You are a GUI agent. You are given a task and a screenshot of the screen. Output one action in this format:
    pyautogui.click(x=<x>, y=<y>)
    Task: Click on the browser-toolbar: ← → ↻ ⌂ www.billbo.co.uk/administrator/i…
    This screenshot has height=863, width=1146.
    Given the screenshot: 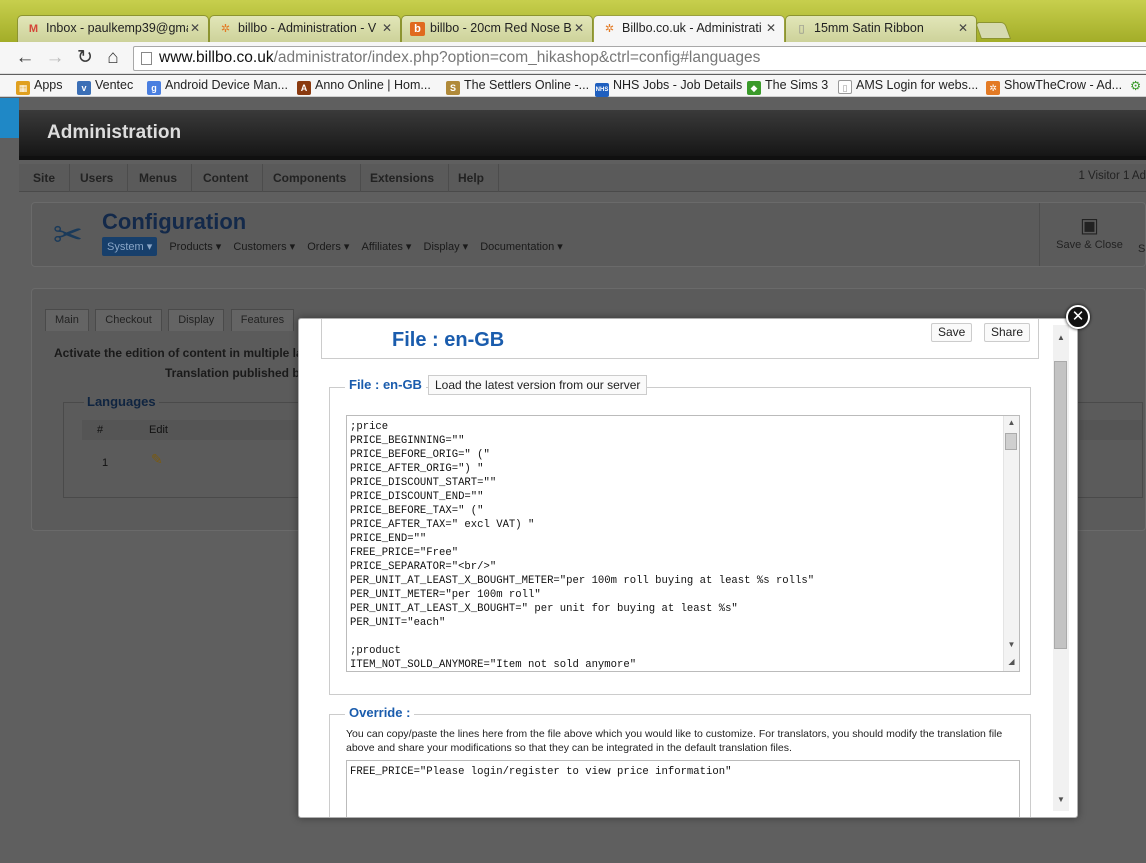 What is the action you would take?
    pyautogui.click(x=573, y=58)
    